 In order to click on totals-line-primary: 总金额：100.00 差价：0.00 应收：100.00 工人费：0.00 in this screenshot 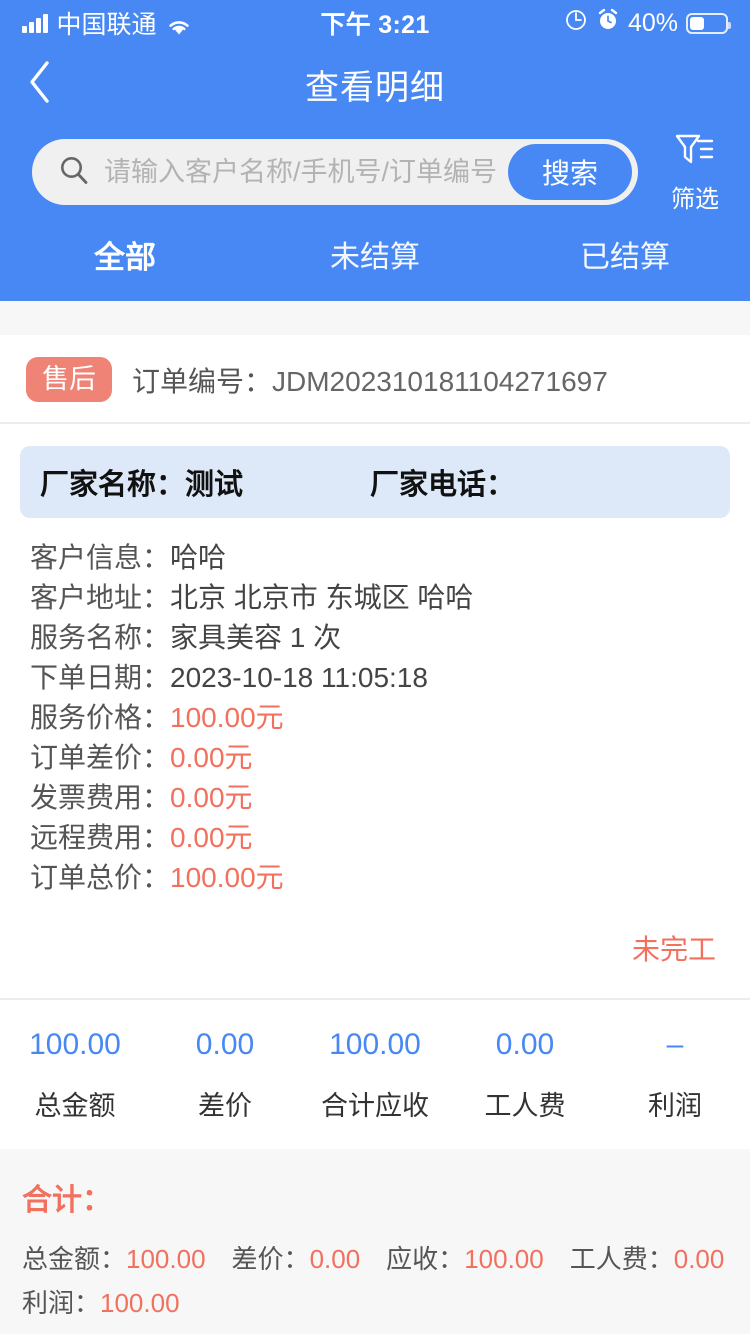, I will do `click(375, 1259)`.